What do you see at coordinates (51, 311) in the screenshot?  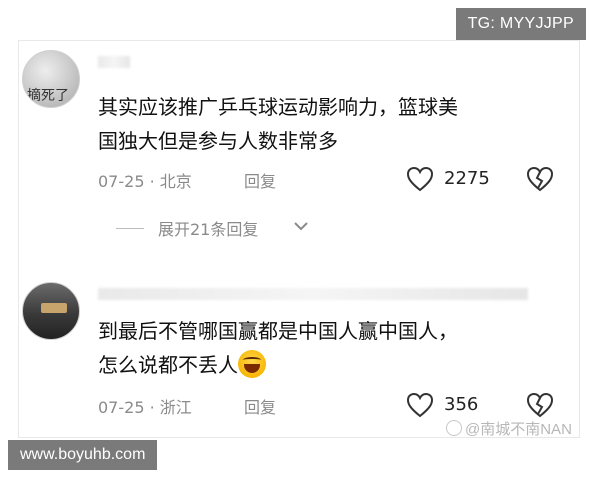 I see `avatar` at bounding box center [51, 311].